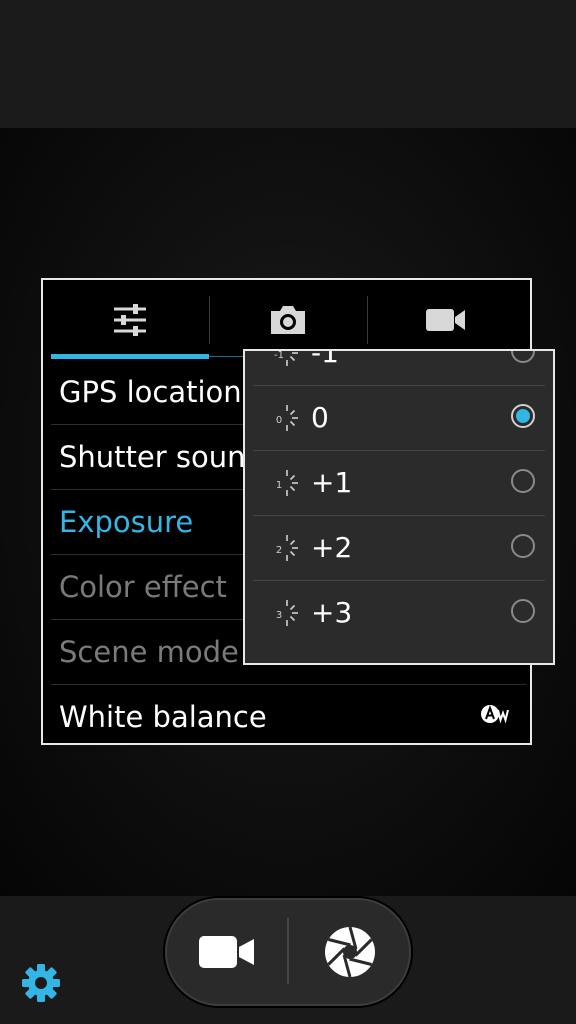 Image resolution: width=576 pixels, height=1024 pixels. I want to click on shutter-button, so click(350, 952).